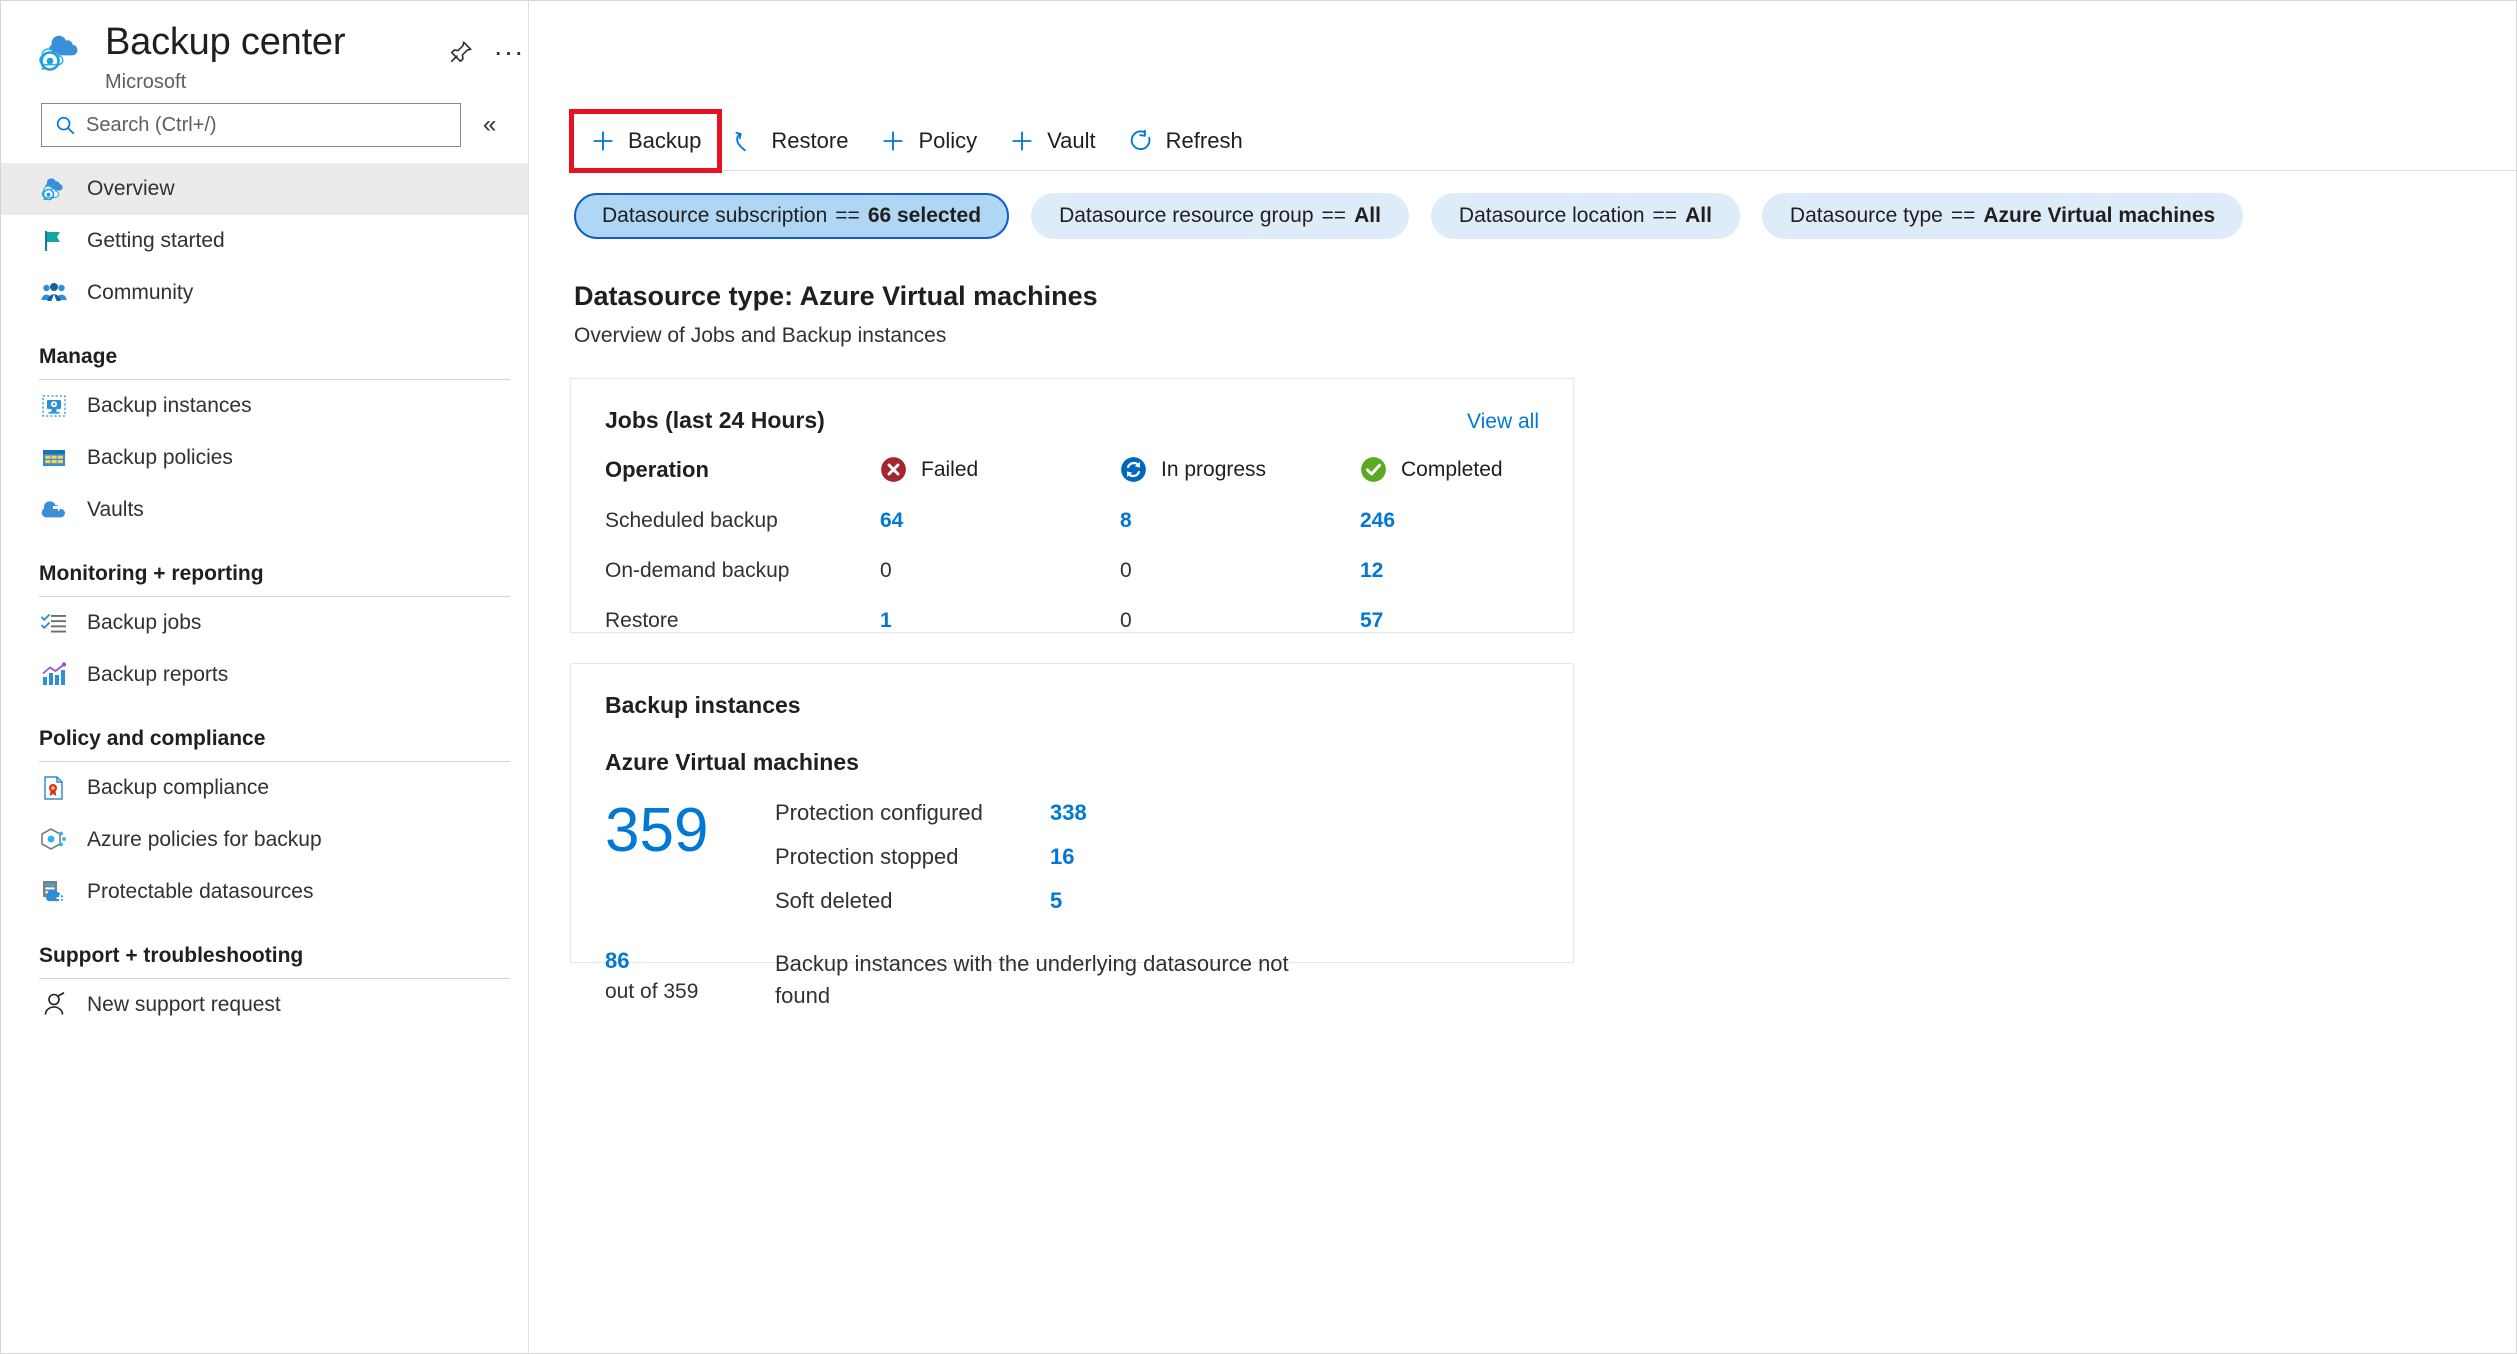 This screenshot has width=2517, height=1354. What do you see at coordinates (1503, 422) in the screenshot?
I see `view-all-link: View all` at bounding box center [1503, 422].